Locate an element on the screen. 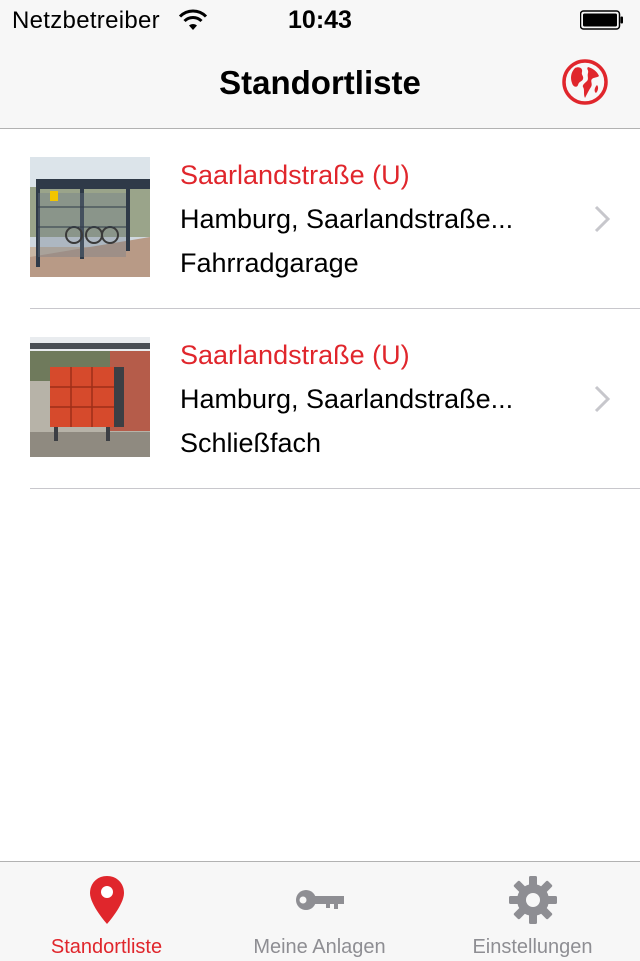 The height and width of the screenshot is (961, 640). tab-label: Standortliste is located at coordinates (106, 947).